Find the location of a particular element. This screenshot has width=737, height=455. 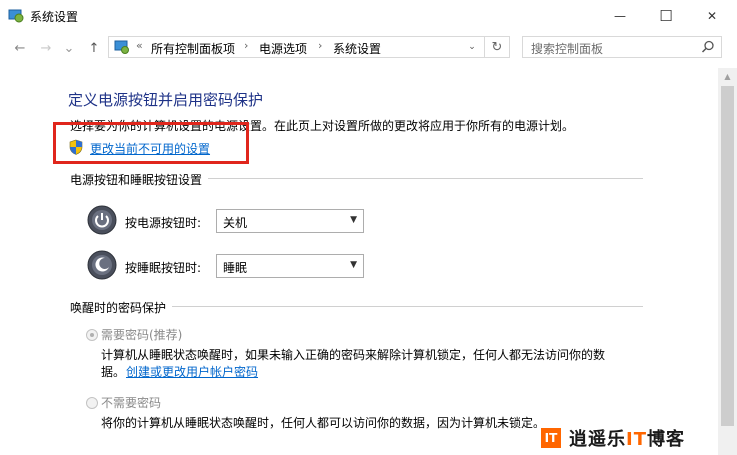

radio-selected-dot is located at coordinates (92, 335).